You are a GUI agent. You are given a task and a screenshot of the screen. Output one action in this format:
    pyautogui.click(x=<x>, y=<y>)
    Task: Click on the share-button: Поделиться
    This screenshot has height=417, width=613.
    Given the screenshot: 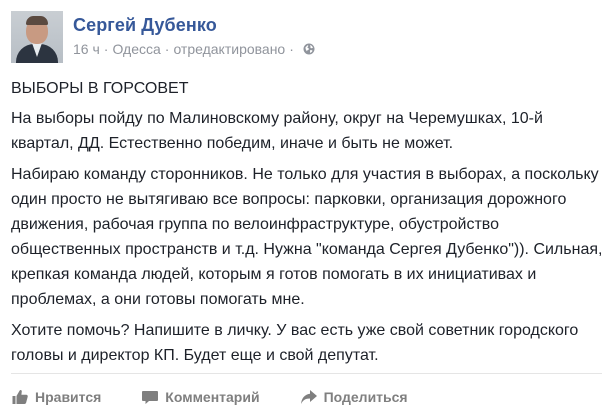 What is the action you would take?
    pyautogui.click(x=354, y=397)
    